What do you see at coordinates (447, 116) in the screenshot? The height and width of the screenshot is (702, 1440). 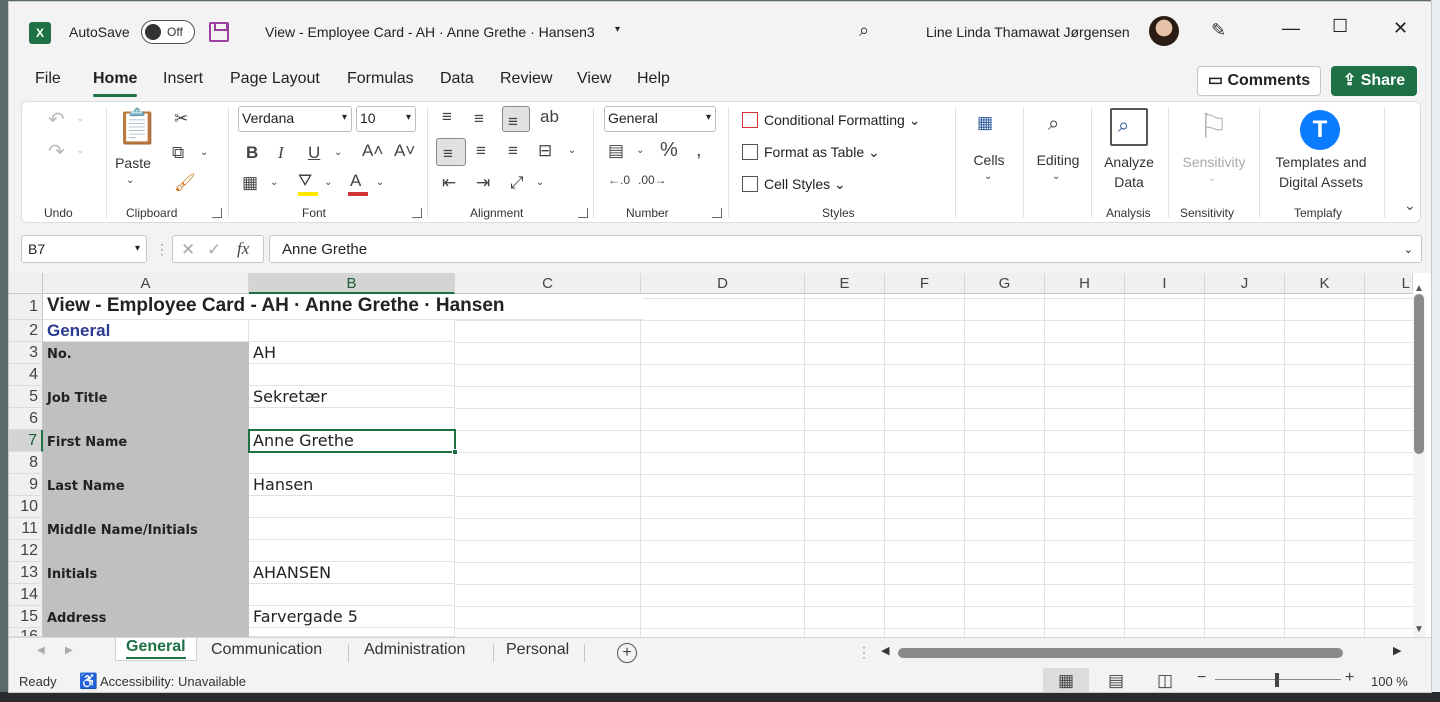 I see `align-top-icon: ≡` at bounding box center [447, 116].